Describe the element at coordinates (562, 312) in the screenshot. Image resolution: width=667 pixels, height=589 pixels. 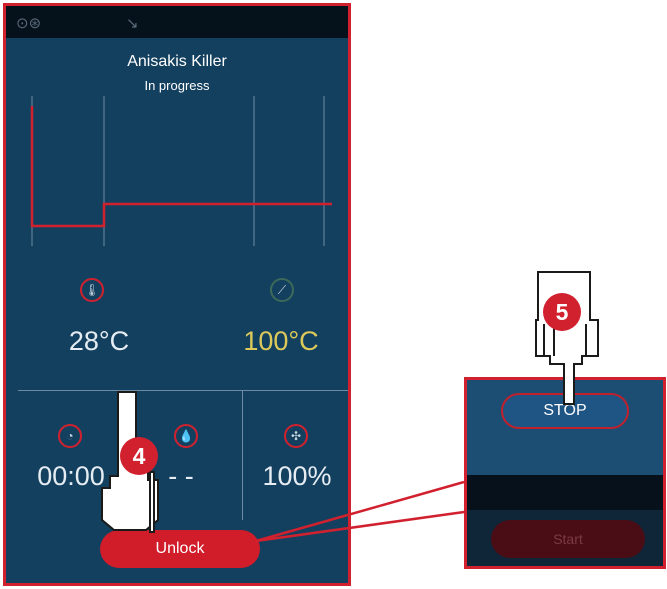
I see `step-badge-5: 5` at that location.